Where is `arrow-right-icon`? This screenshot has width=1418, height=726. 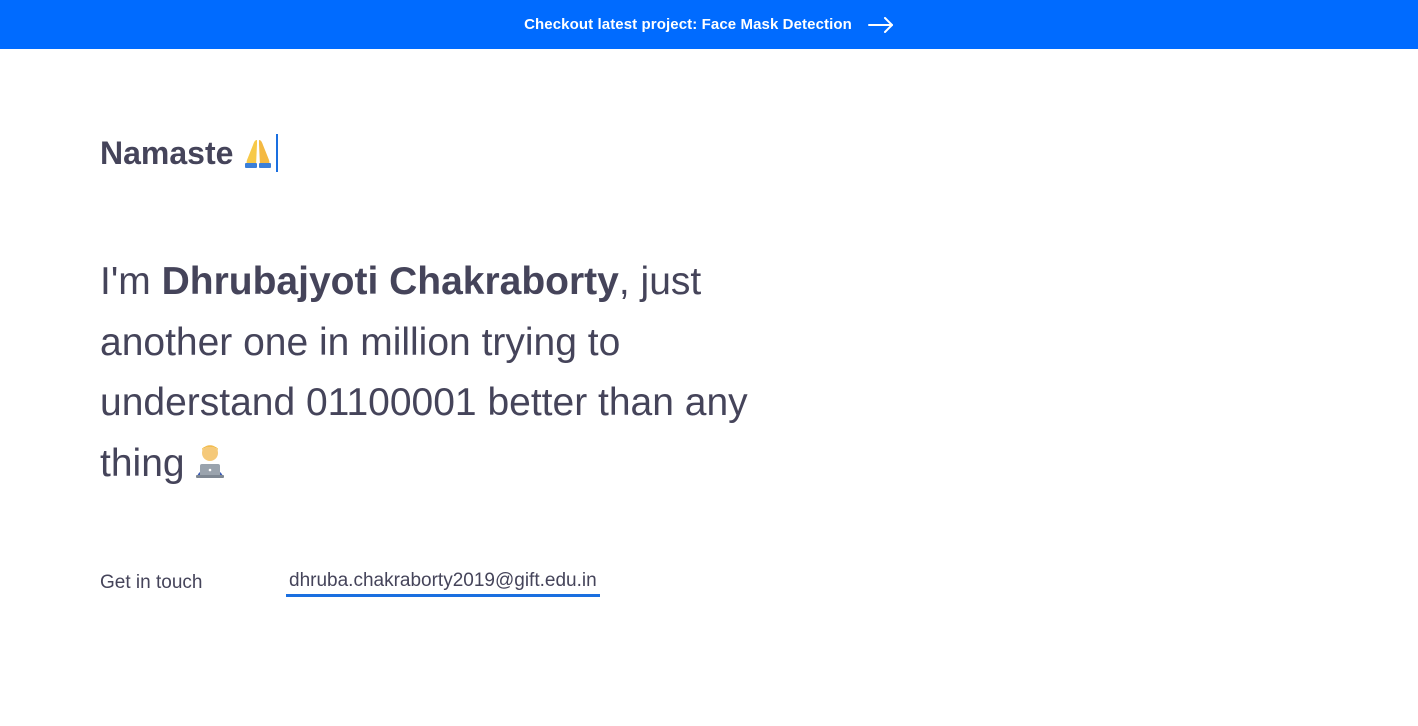 arrow-right-icon is located at coordinates (880, 24).